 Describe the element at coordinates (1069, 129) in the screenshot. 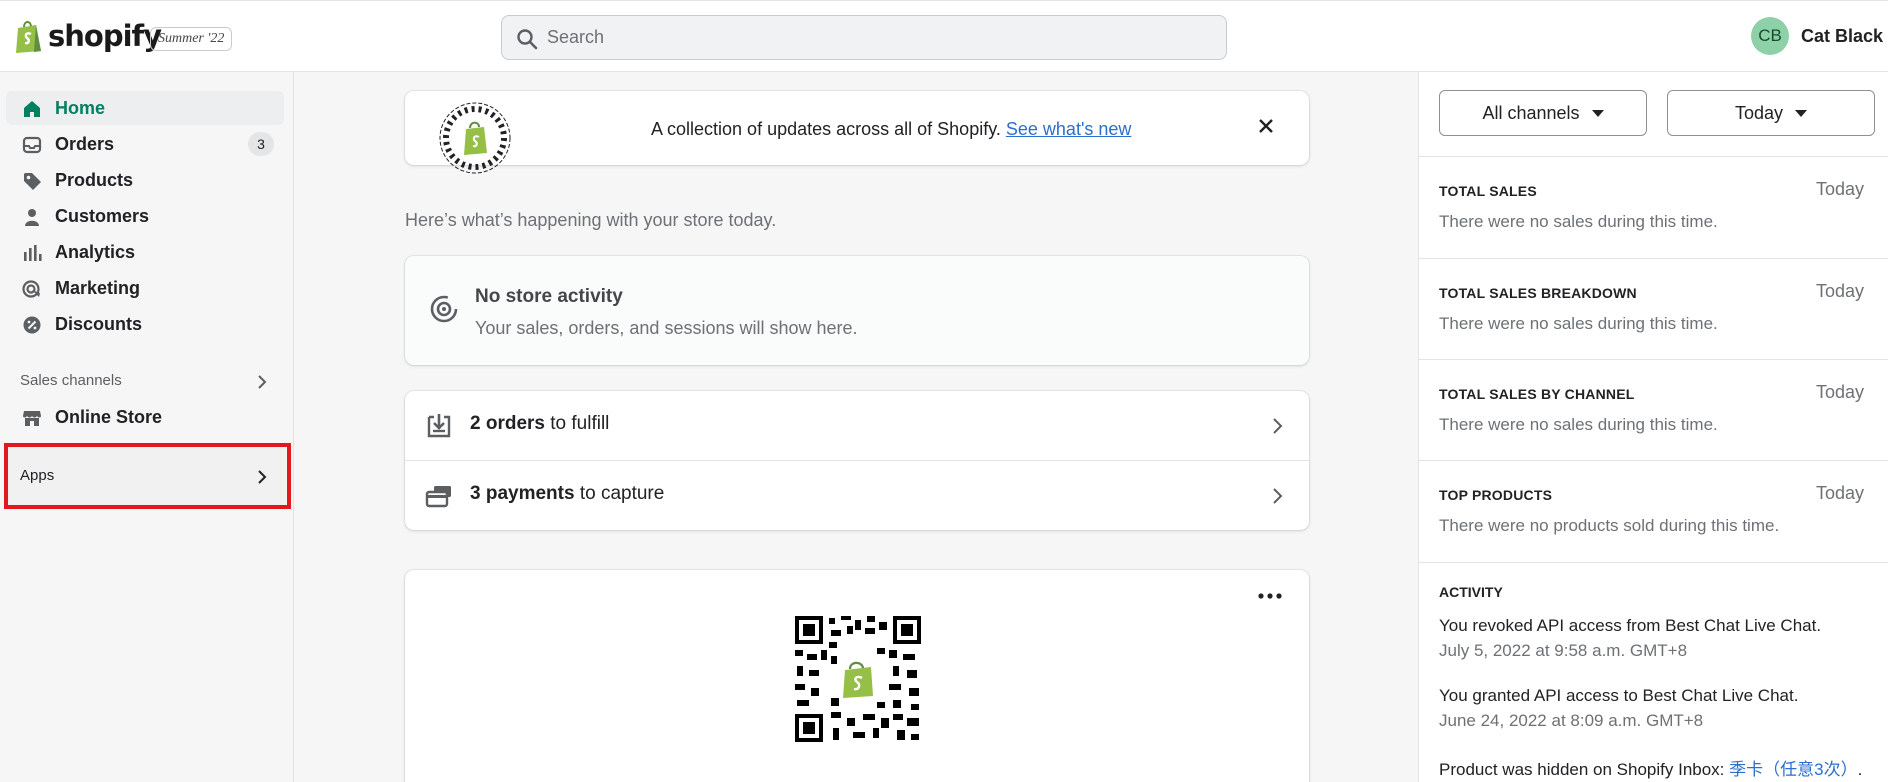

I see `see-whats-new-link: See what's new` at that location.